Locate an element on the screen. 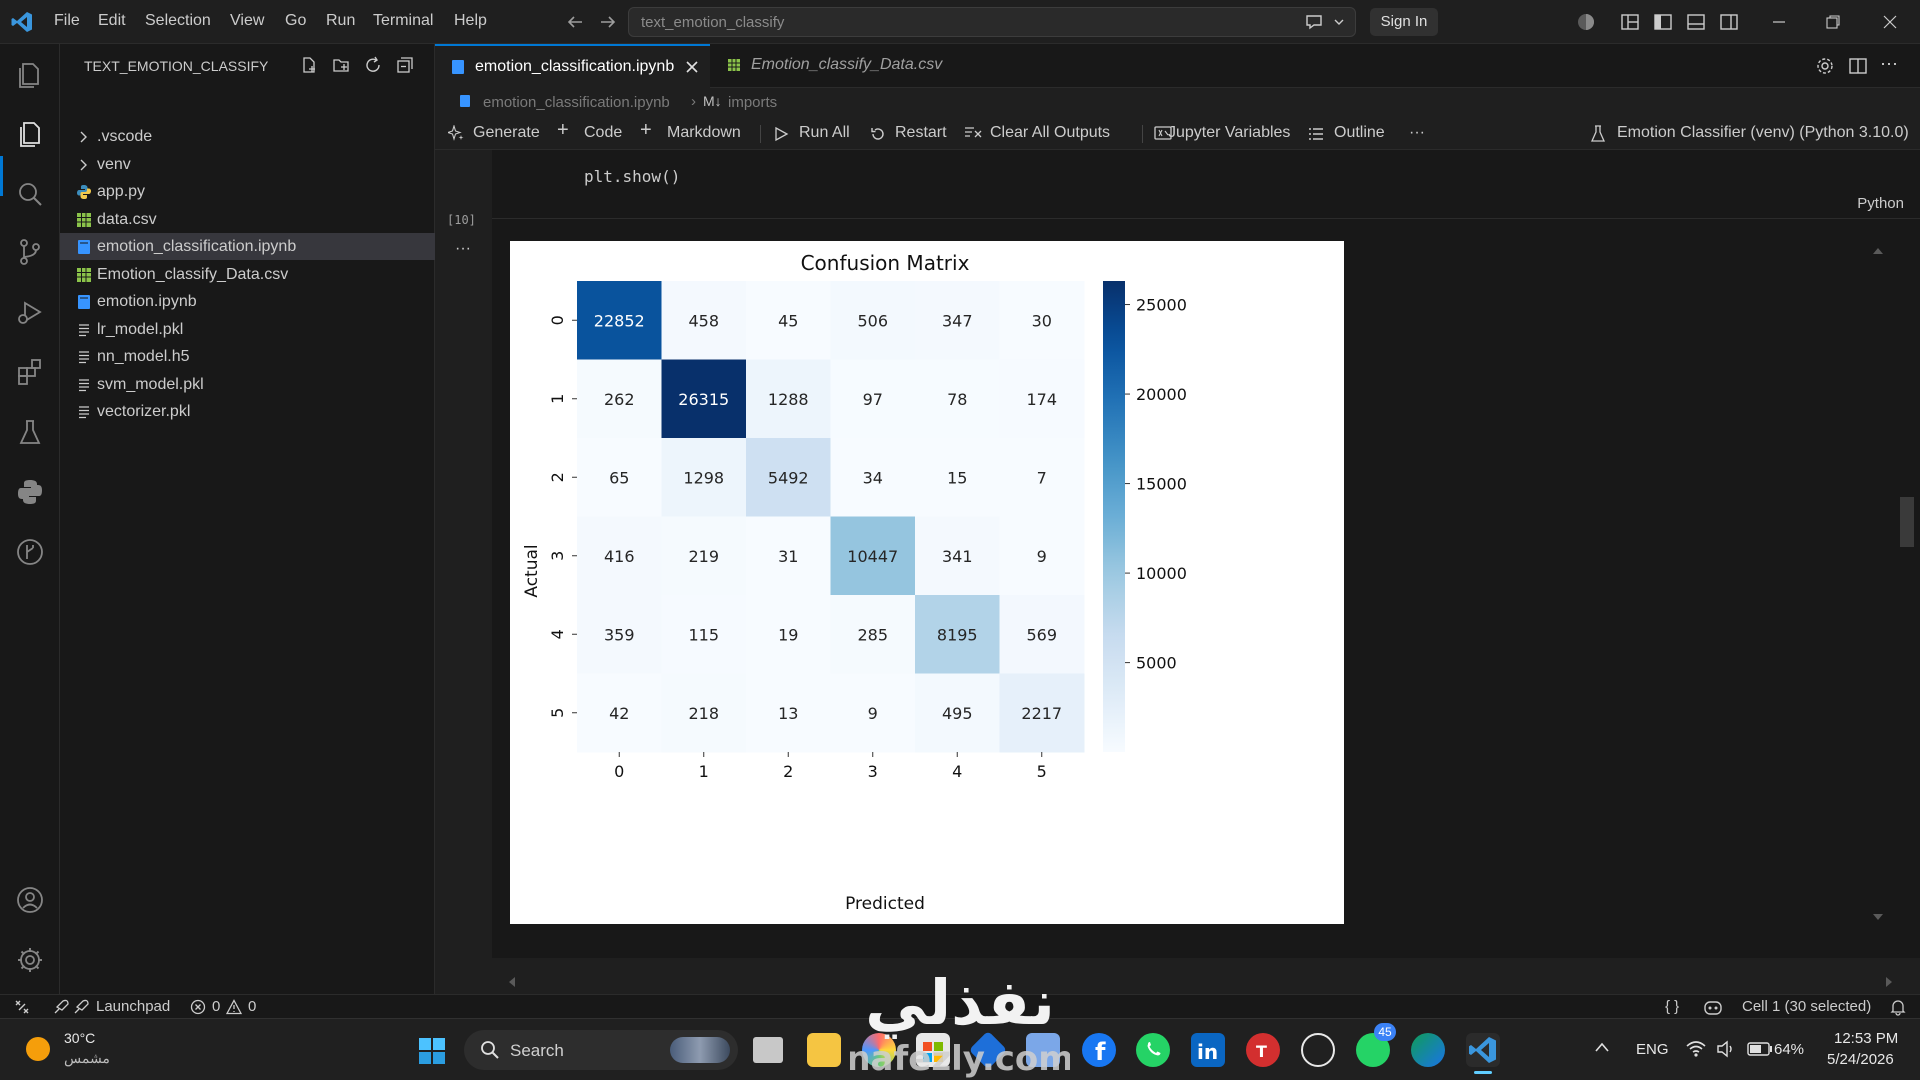 The image size is (1920, 1080). clock-date: 5/24/2026 is located at coordinates (1860, 1059).